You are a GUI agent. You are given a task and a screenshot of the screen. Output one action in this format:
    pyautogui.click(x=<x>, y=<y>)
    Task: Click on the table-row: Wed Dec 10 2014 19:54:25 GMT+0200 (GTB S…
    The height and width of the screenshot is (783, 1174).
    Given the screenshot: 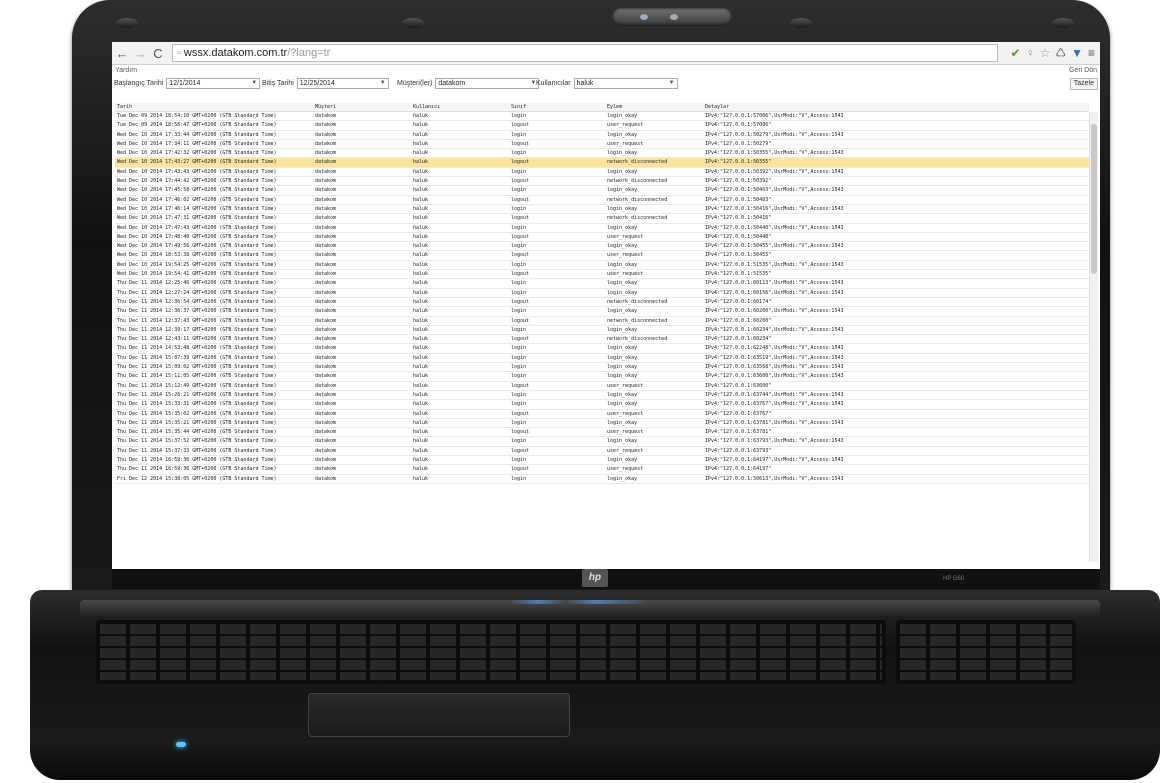 What is the action you would take?
    pyautogui.click(x=602, y=266)
    